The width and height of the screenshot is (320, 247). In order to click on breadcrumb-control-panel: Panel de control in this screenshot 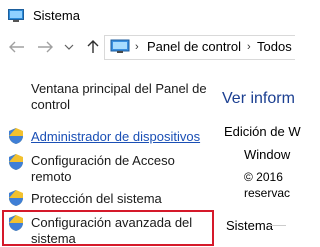, I will do `click(194, 46)`.